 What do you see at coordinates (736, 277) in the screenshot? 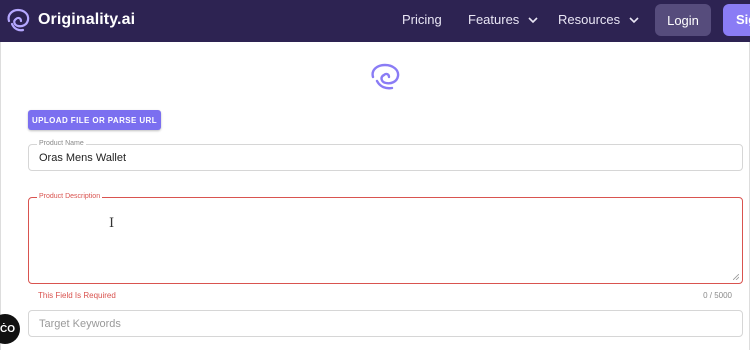
I see `resize-handle-icon` at bounding box center [736, 277].